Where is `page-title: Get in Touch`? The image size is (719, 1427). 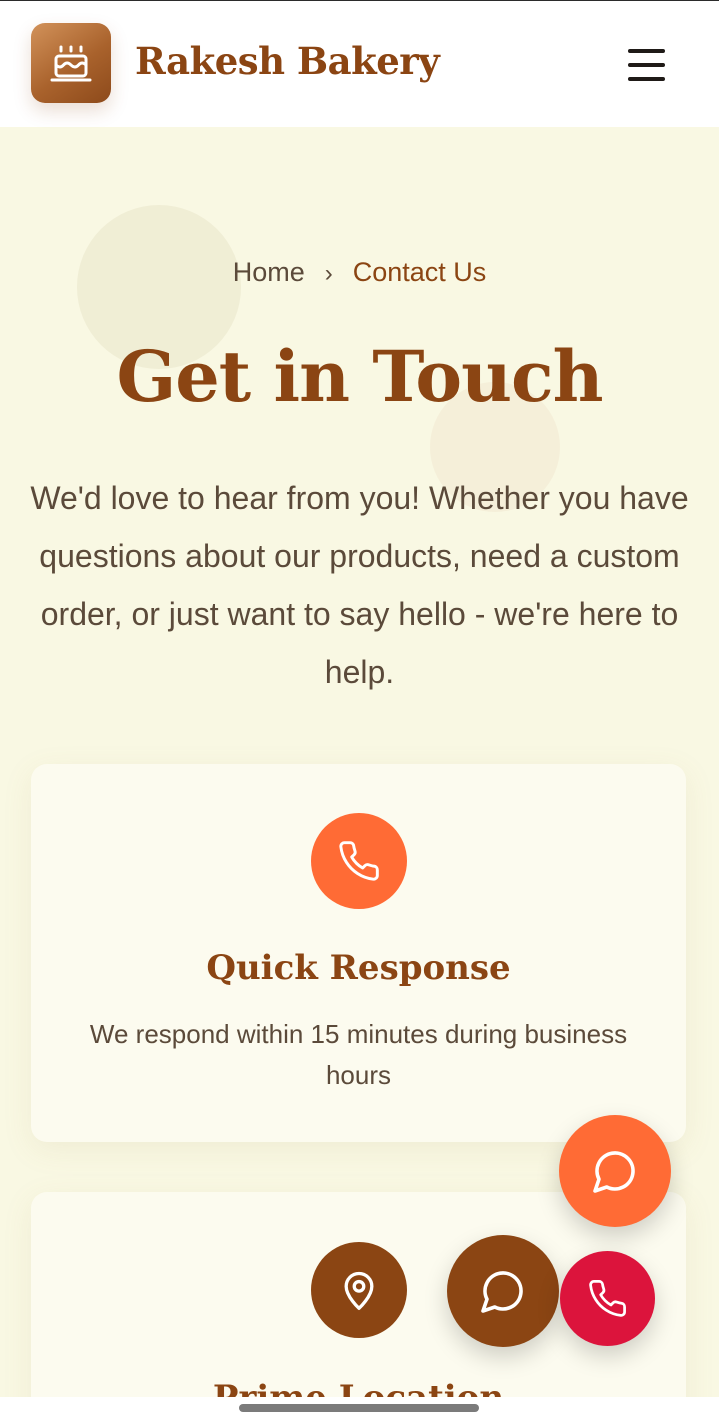
page-title: Get in Touch is located at coordinates (359, 376).